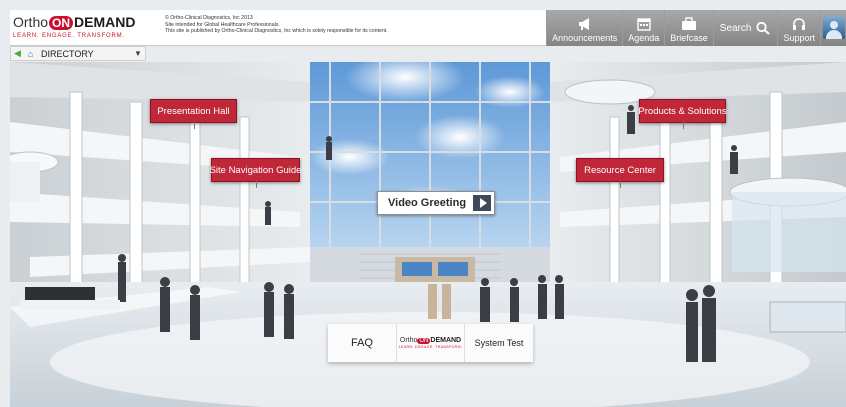  Describe the element at coordinates (620, 170) in the screenshot. I see `resource-center-label: Resource Center` at that location.